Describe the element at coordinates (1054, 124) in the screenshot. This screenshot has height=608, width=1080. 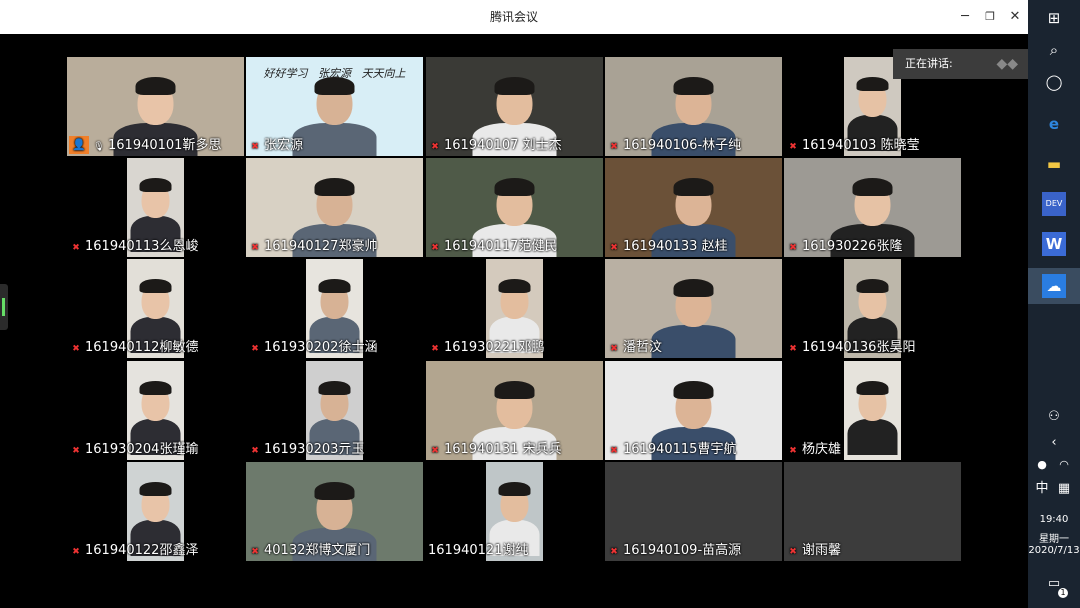
I see `edge-browser-icon: e` at that location.